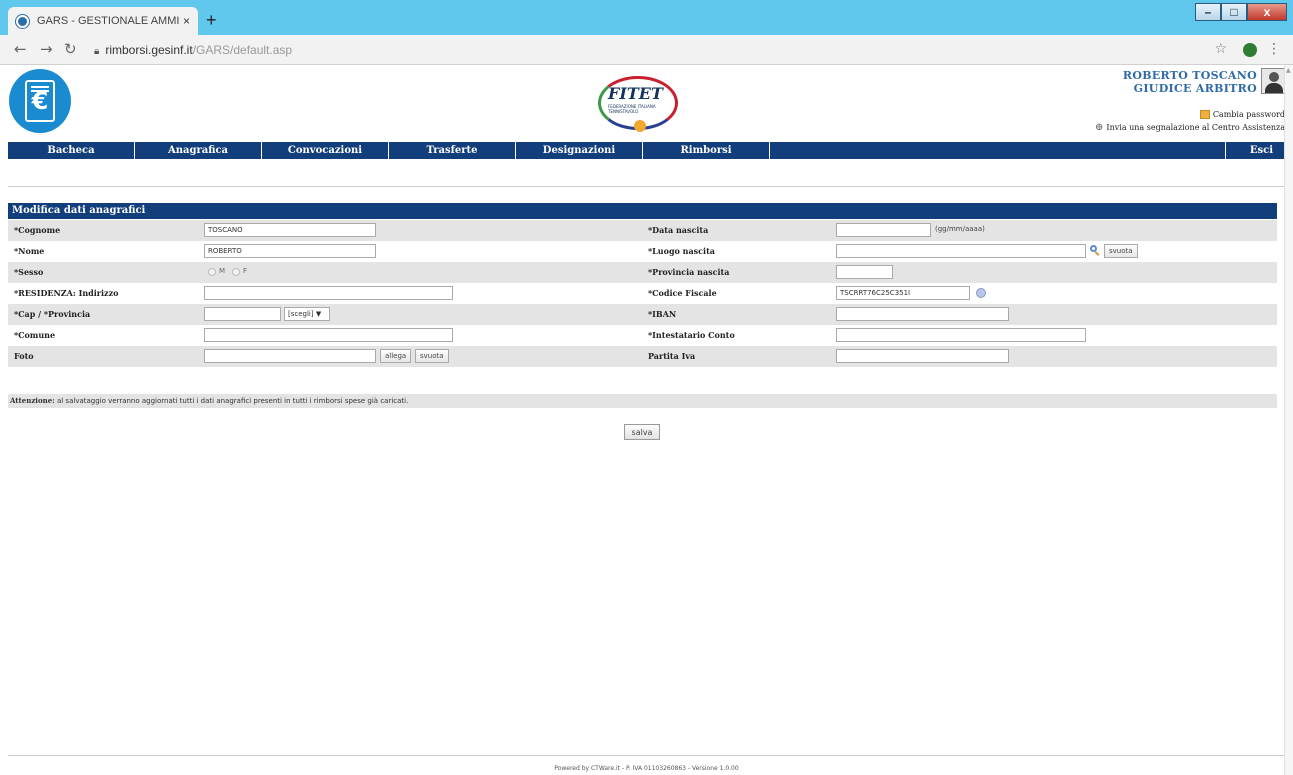 This screenshot has height=775, width=1293. I want to click on menu-item-rimborsi: Rimborsi, so click(706, 150).